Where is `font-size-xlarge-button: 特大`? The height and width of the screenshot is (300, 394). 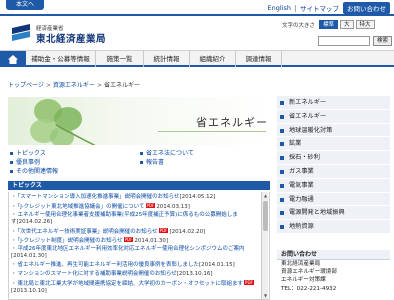
font-size-xlarge-button: 特大 is located at coordinates (365, 24).